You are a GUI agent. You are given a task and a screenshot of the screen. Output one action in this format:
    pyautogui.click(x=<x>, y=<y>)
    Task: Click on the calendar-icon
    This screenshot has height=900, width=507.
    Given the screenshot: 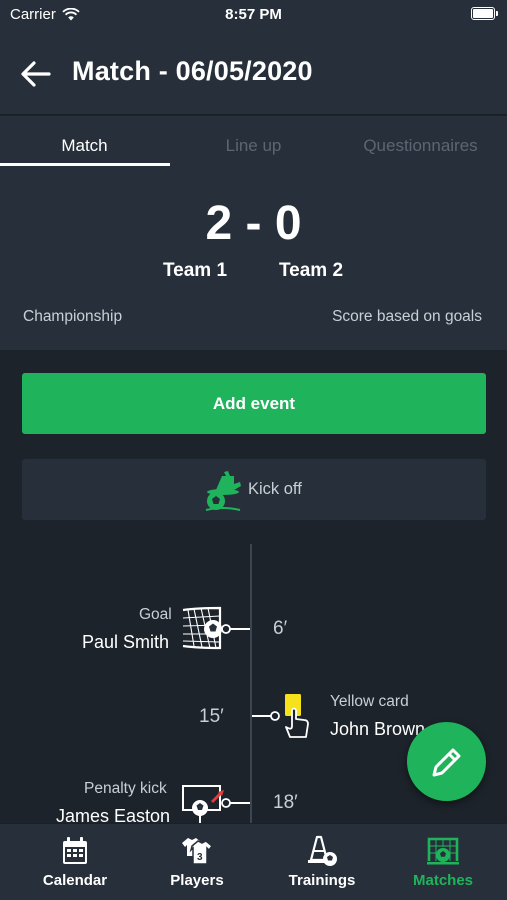 What is the action you would take?
    pyautogui.click(x=75, y=850)
    